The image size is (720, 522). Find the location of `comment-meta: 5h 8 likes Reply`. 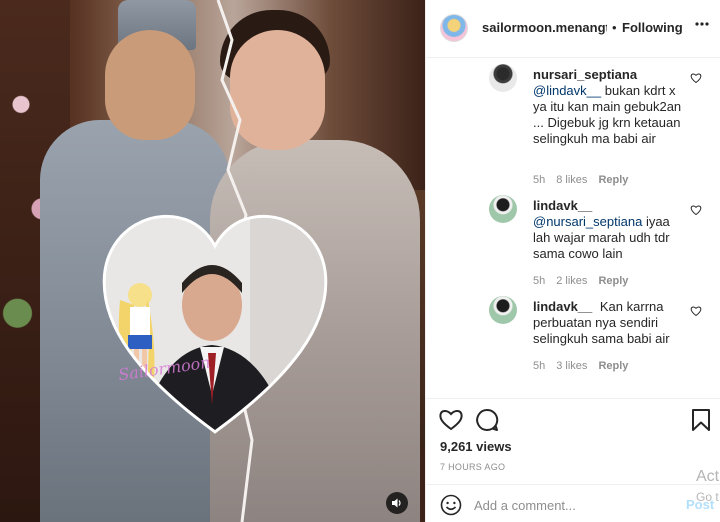

comment-meta: 5h 8 likes Reply is located at coordinates (586, 180).